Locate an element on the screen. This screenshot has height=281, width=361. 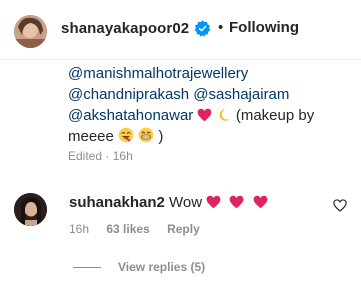
caption-text: ) is located at coordinates (161, 136).